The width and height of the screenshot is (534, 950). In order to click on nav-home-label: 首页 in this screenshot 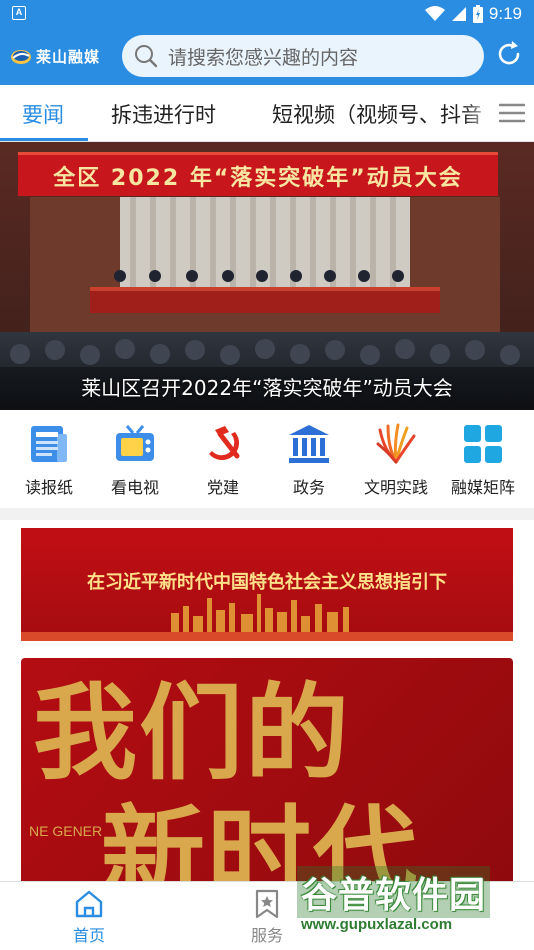, I will do `click(88, 935)`.